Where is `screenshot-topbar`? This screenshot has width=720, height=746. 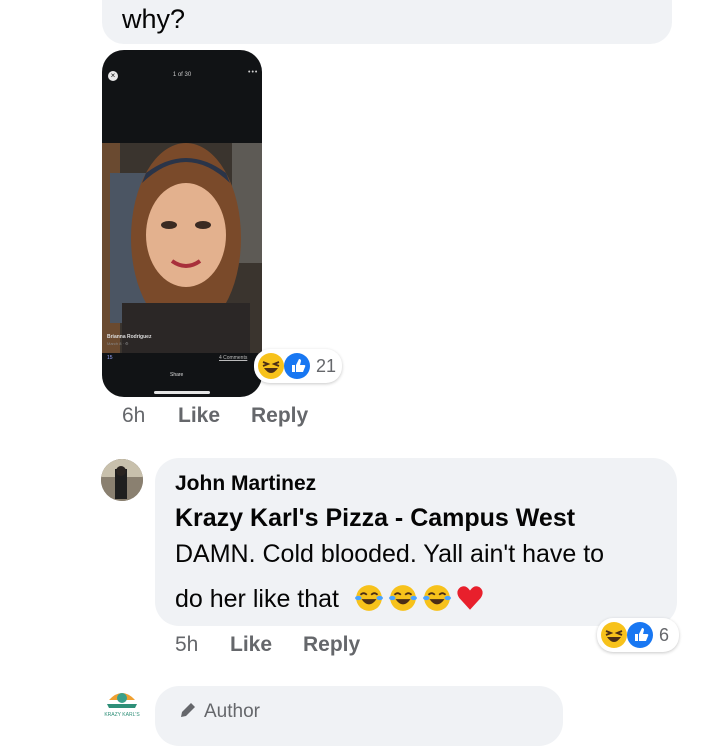 screenshot-topbar is located at coordinates (182, 70).